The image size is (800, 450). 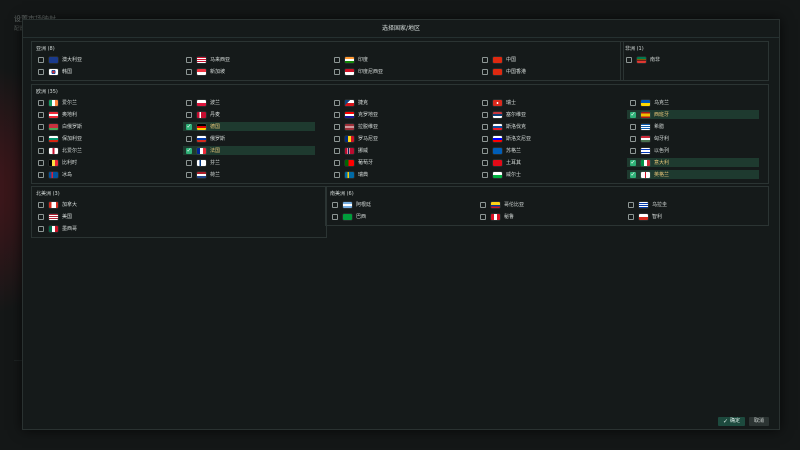 What do you see at coordinates (249, 138) in the screenshot?
I see `country-item-ru: 俄罗斯` at bounding box center [249, 138].